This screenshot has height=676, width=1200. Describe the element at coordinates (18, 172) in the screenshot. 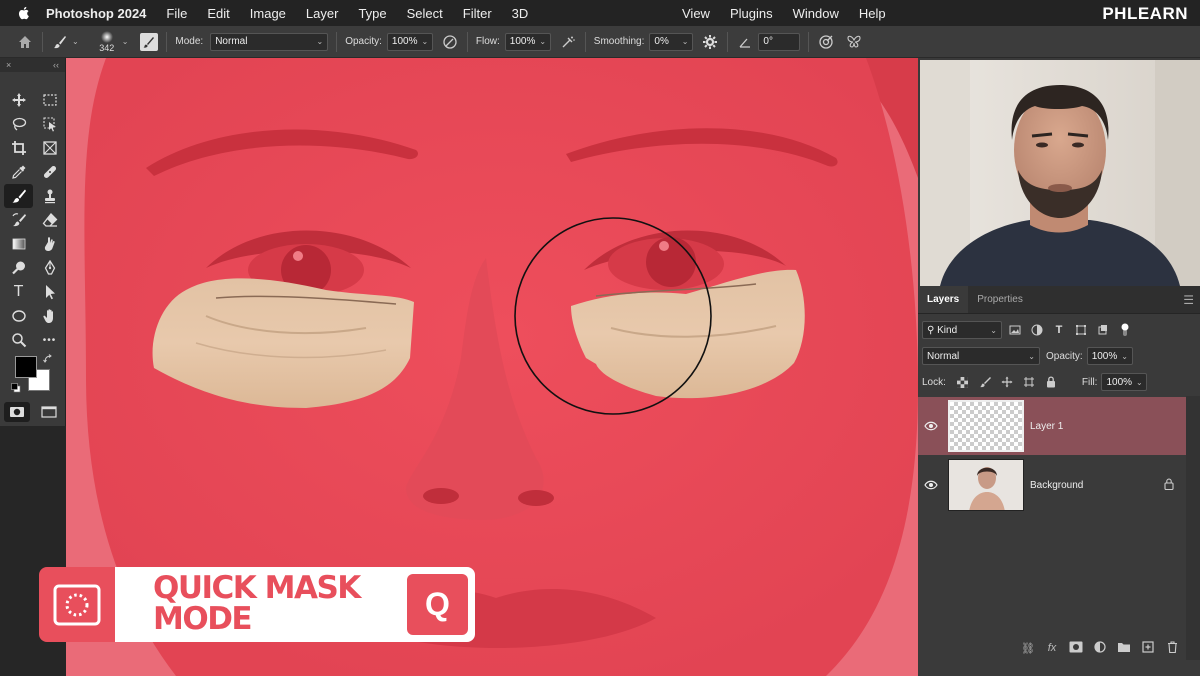

I see `eyedropper-tool-icon` at that location.